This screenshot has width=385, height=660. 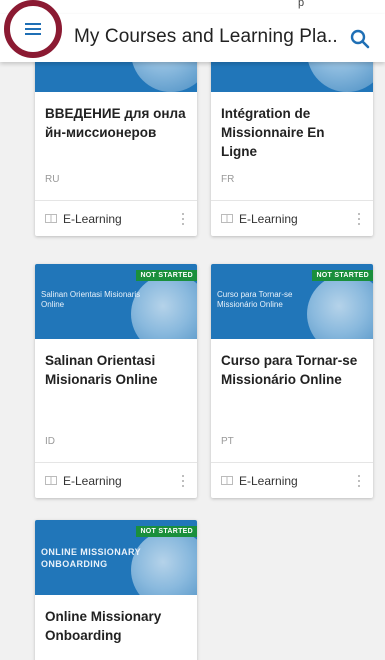 I want to click on hamburger-icon, so click(x=33, y=29).